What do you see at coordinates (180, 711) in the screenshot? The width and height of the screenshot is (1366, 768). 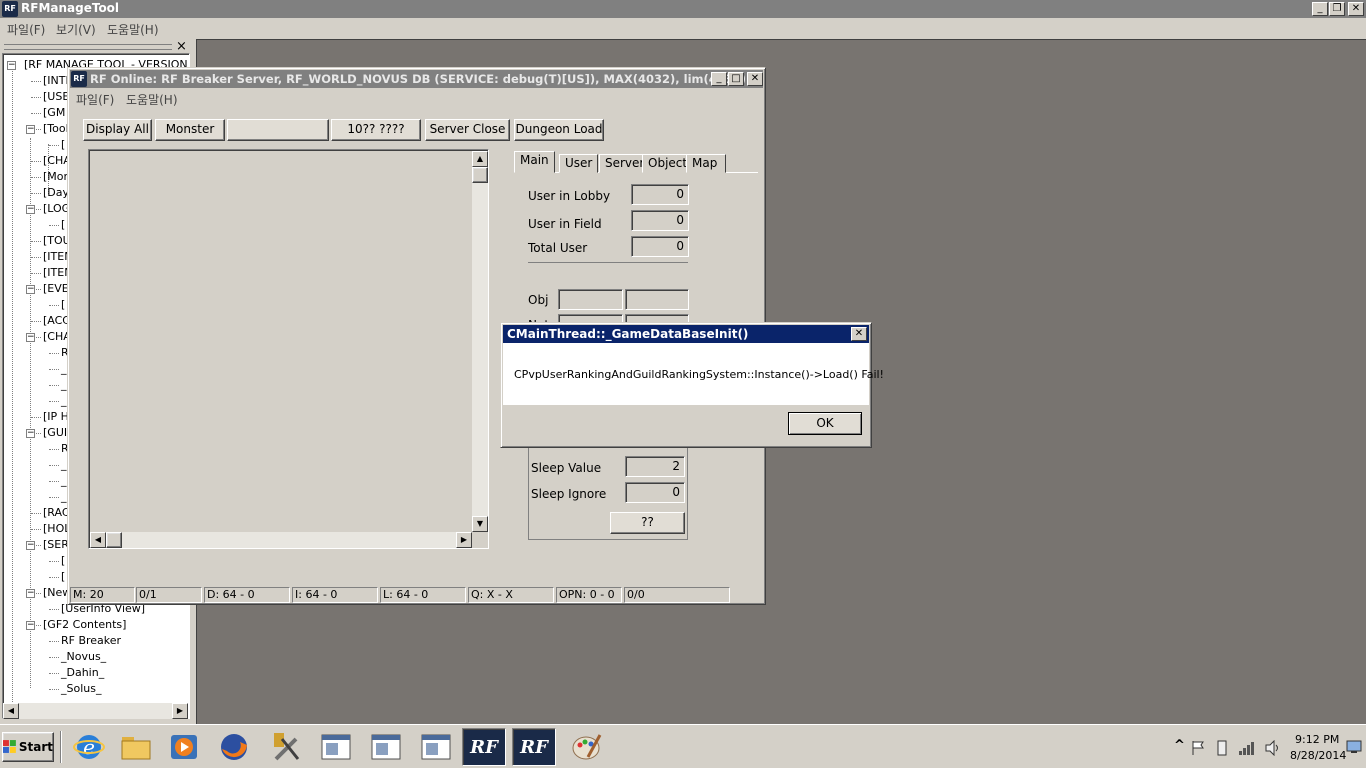 I see `scroll-right-icon: ▶` at bounding box center [180, 711].